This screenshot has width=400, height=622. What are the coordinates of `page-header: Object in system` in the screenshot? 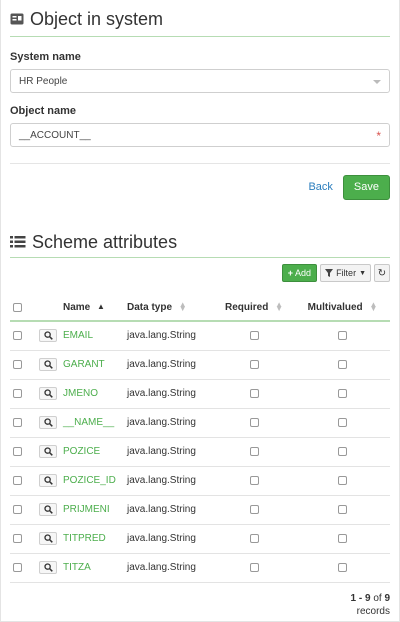 It's located at (200, 18).